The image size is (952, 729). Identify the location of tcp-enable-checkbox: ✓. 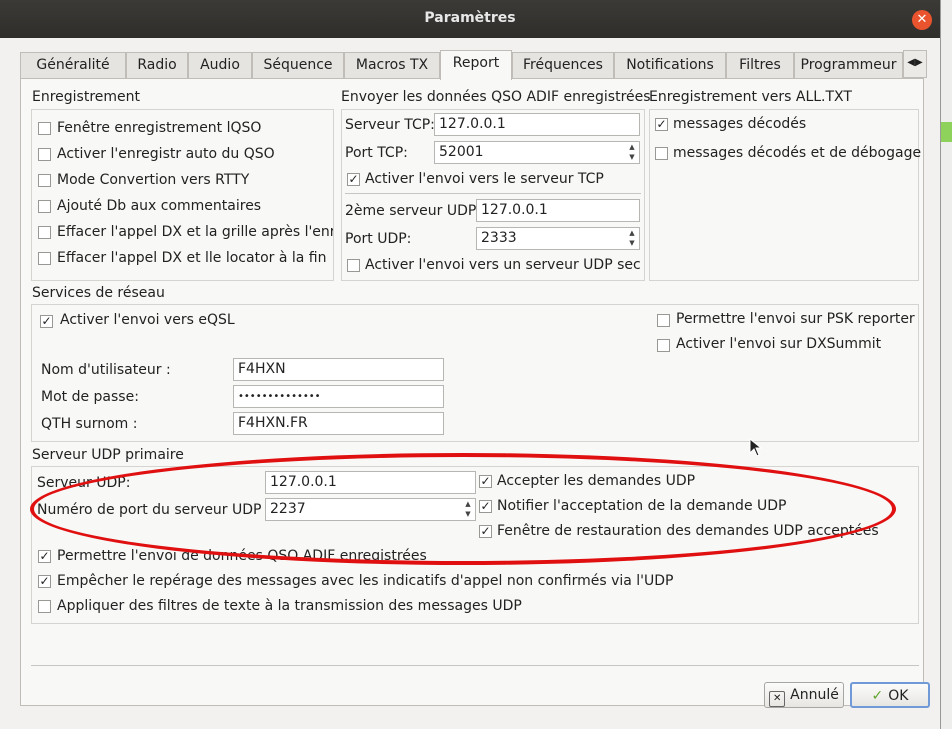
(353, 179).